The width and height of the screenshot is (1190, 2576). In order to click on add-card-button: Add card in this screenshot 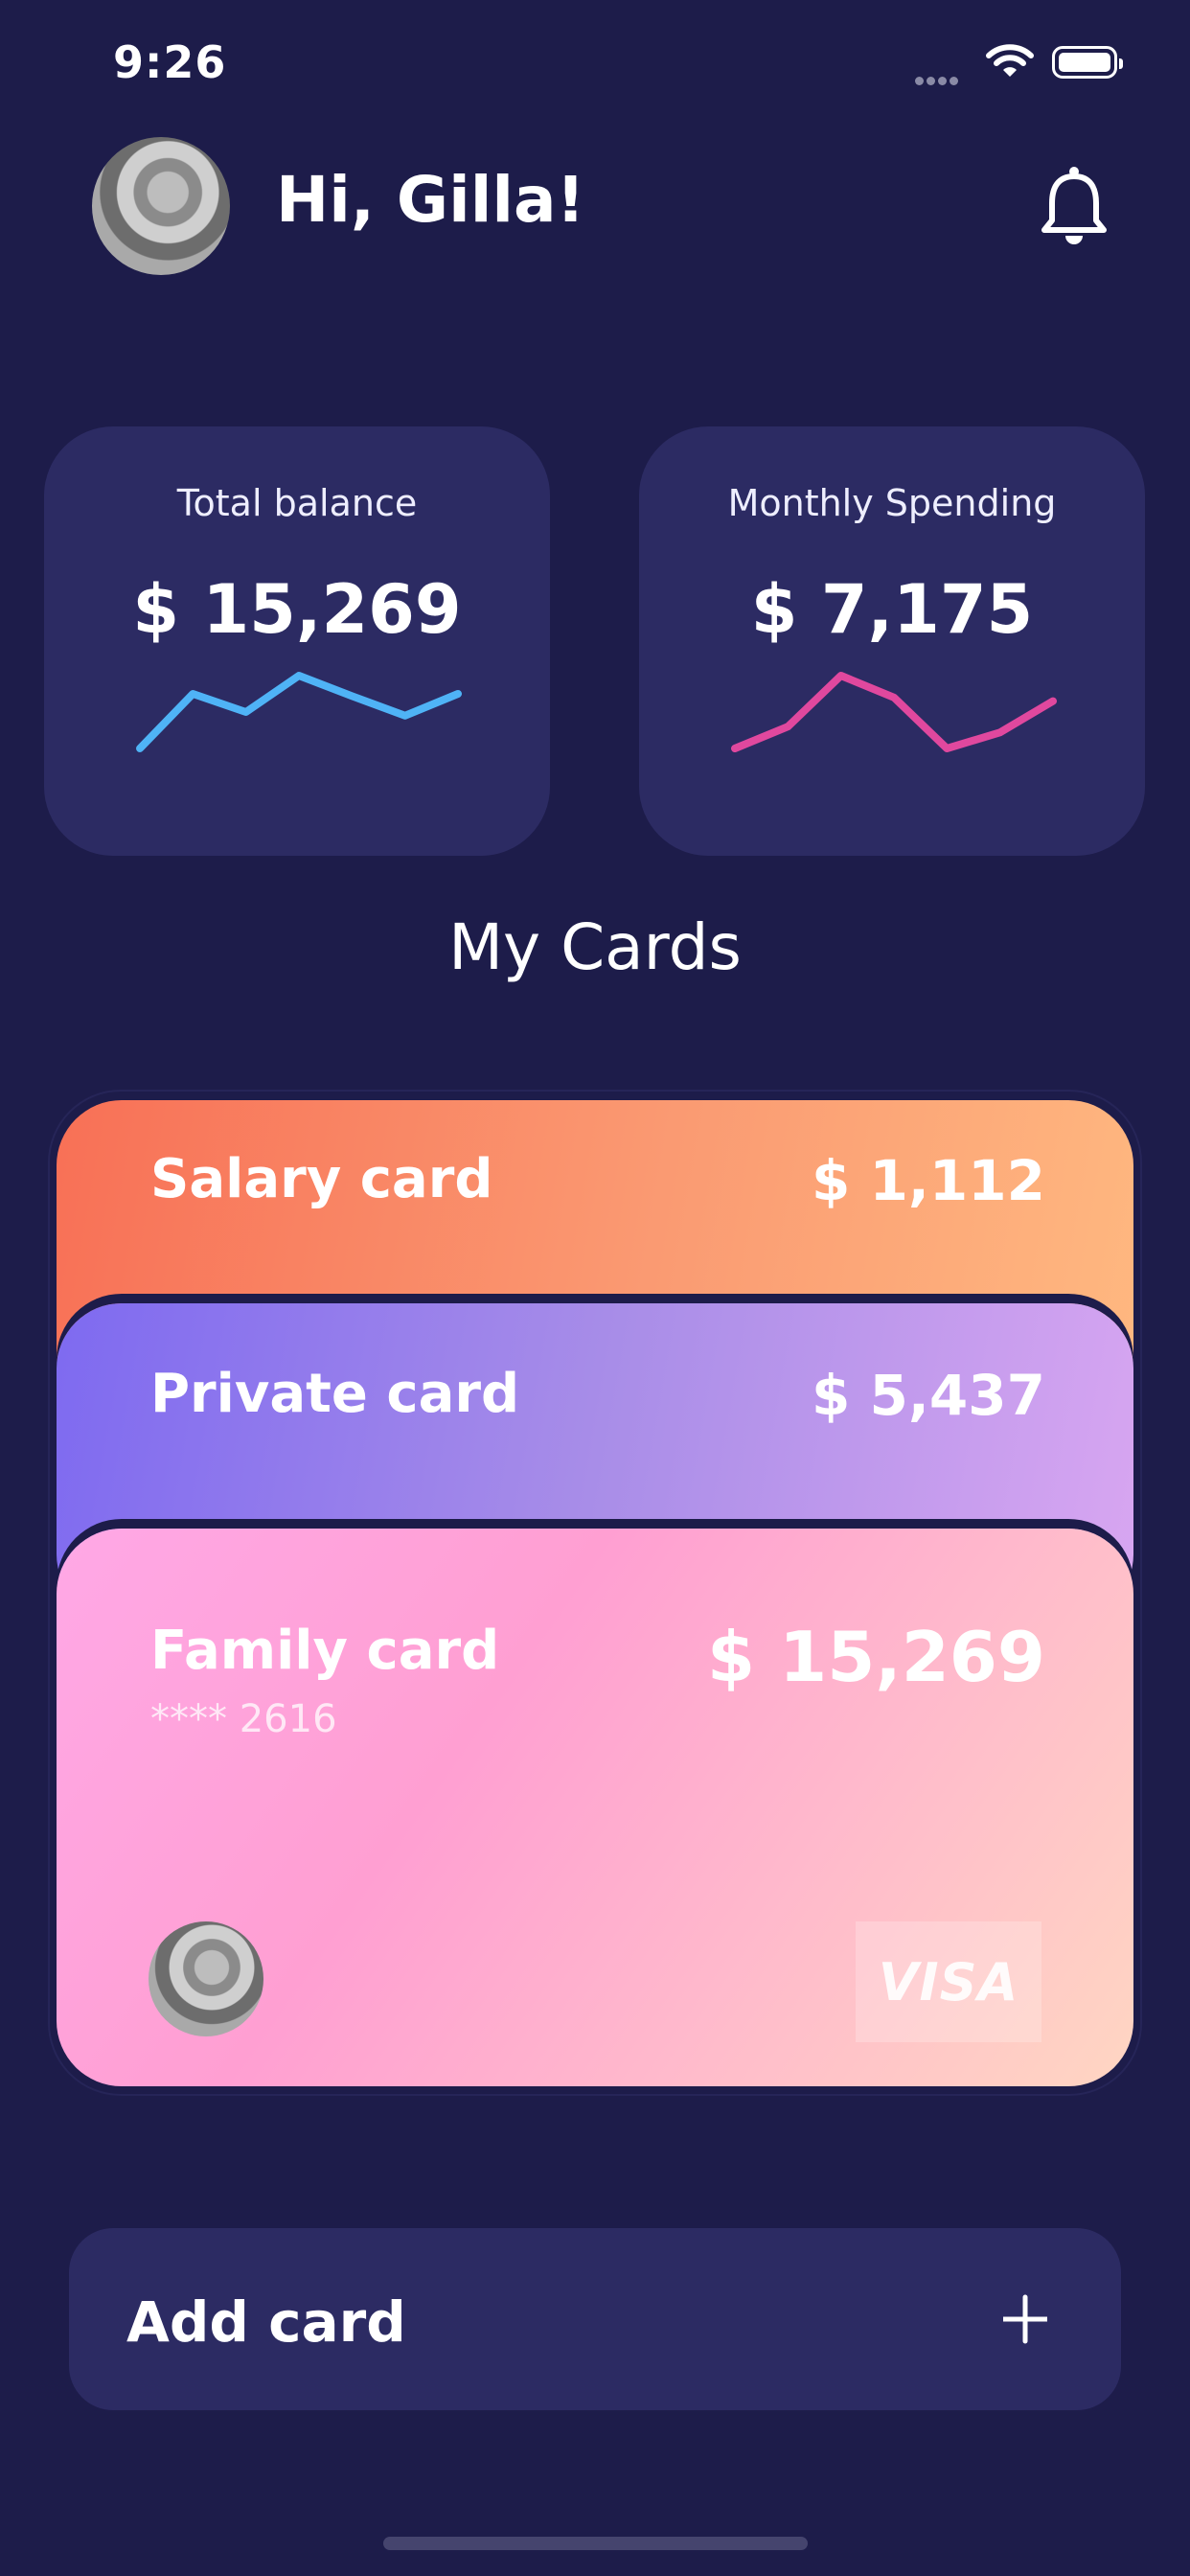, I will do `click(595, 2319)`.